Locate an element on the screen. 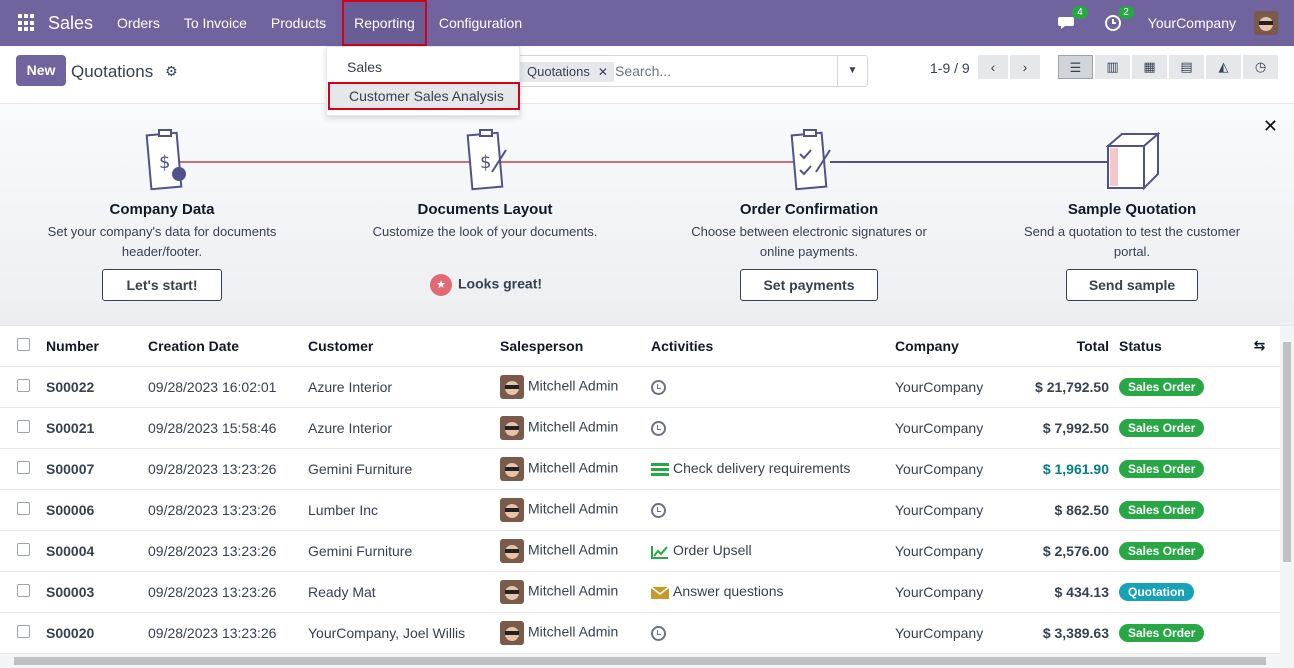 Image resolution: width=1294 pixels, height=668 pixels. dropdown-item-sales: Sales is located at coordinates (364, 67).